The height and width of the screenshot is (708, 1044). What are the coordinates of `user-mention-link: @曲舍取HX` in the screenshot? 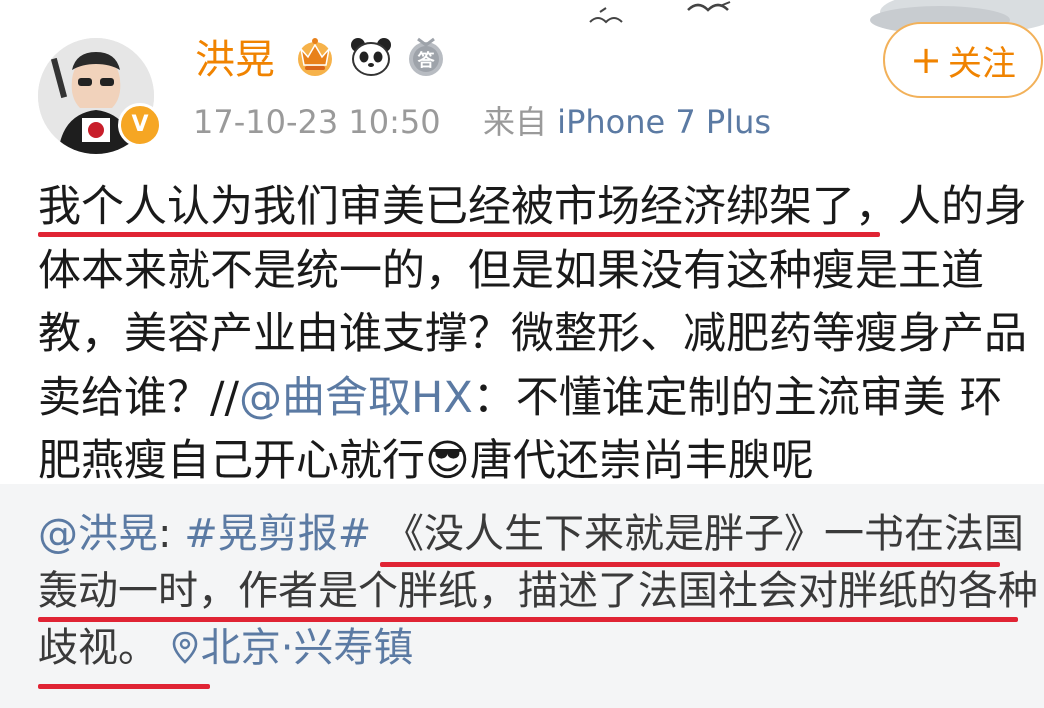 It's located at (356, 398).